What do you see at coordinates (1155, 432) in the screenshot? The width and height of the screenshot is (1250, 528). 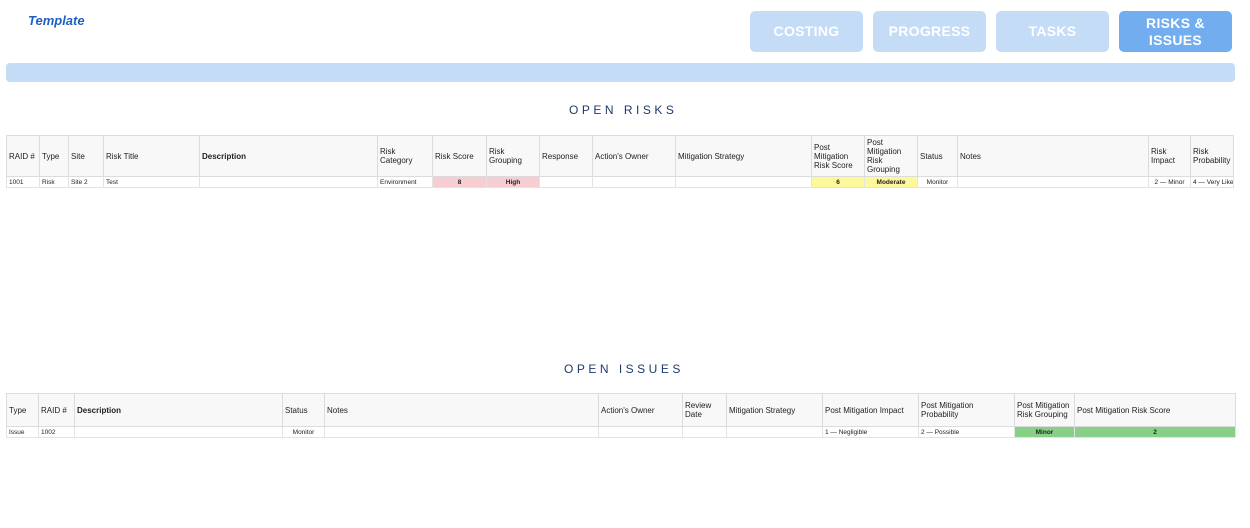 I see `cell-post-mitigation-score: 2` at bounding box center [1155, 432].